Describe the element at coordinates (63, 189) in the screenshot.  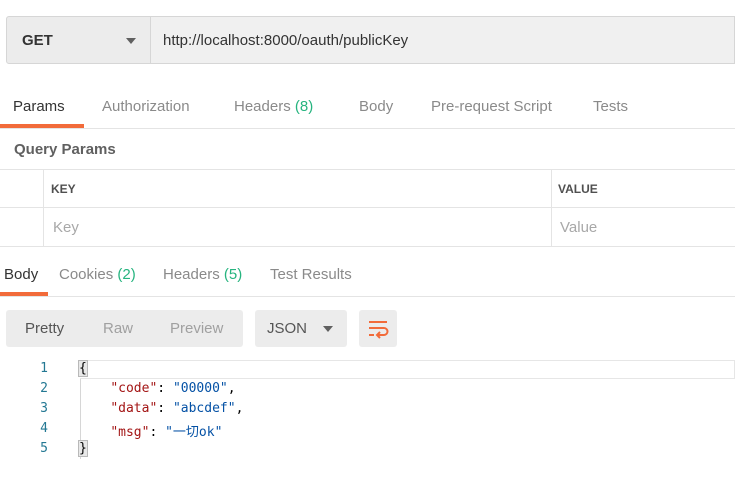
I see `column-header-key: KEY` at that location.